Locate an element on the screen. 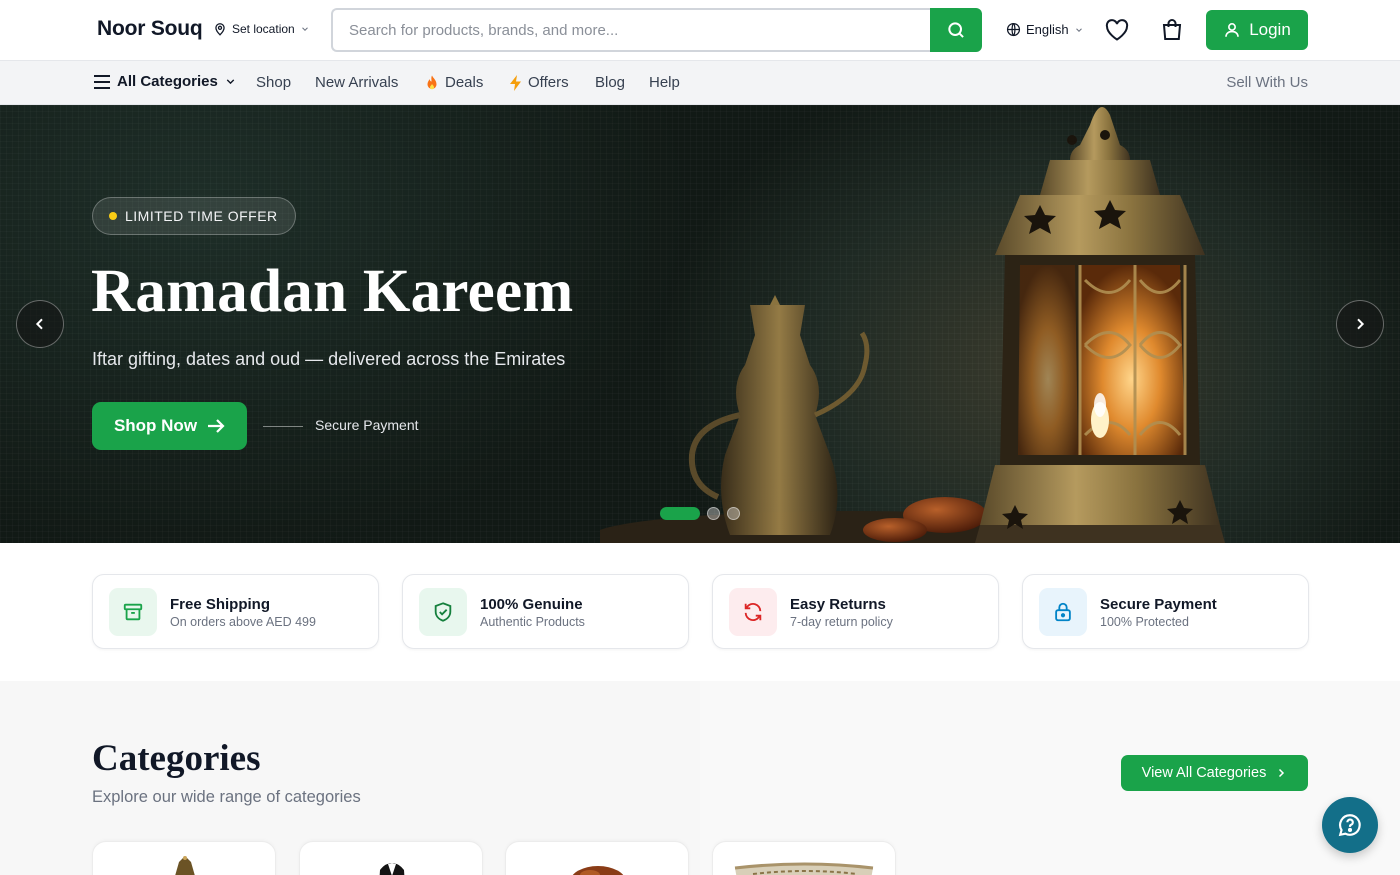 This screenshot has height=875, width=1400. site-logo: Noor Souq is located at coordinates (150, 29).